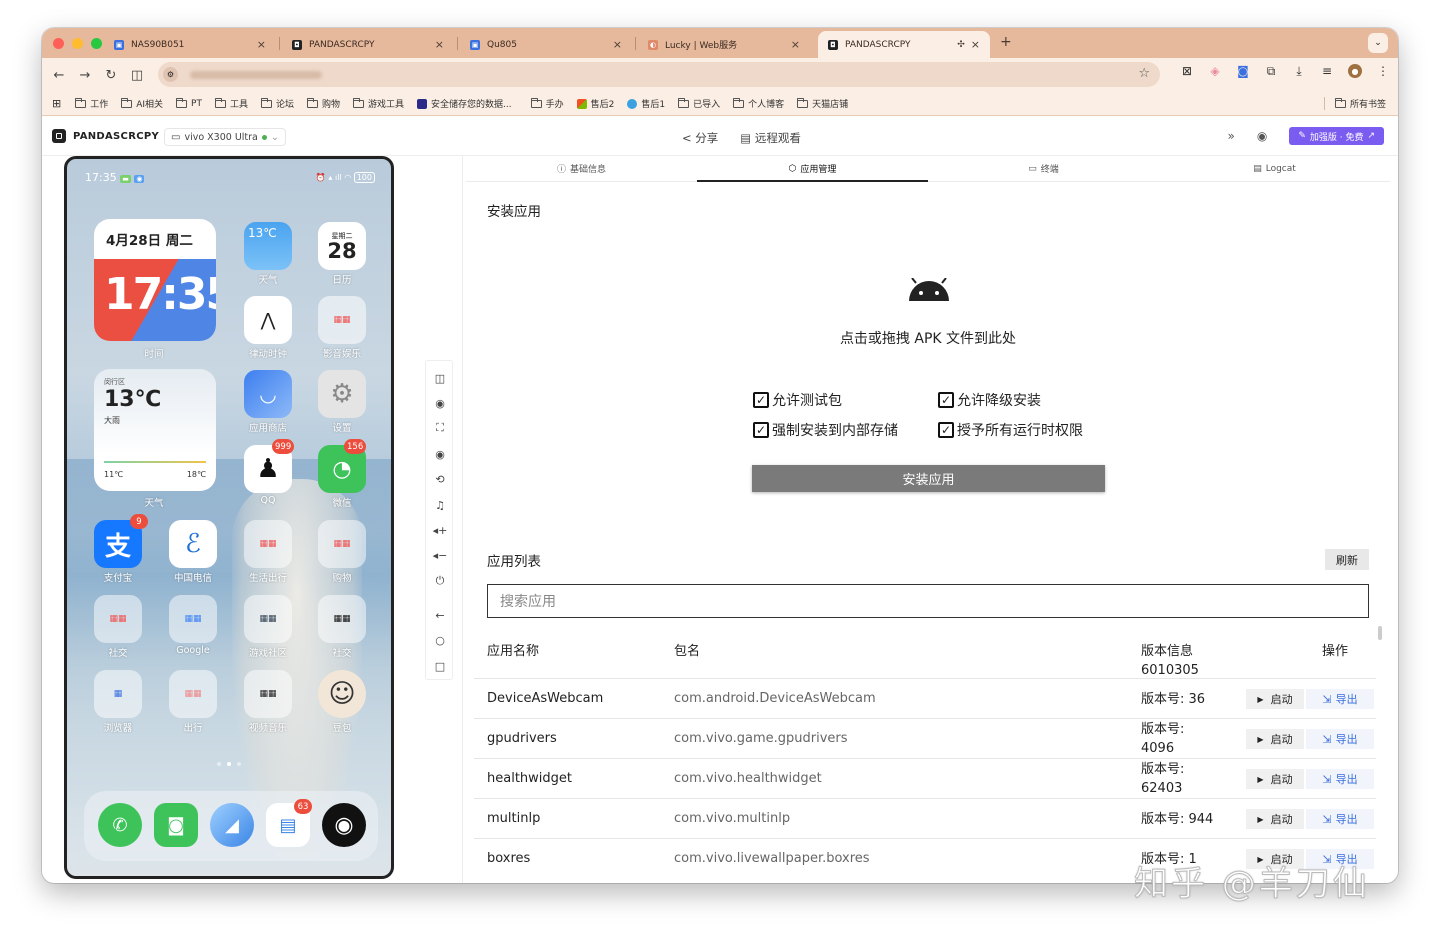  Describe the element at coordinates (758, 103) in the screenshot. I see `bookmark-folder: 个人博客` at that location.